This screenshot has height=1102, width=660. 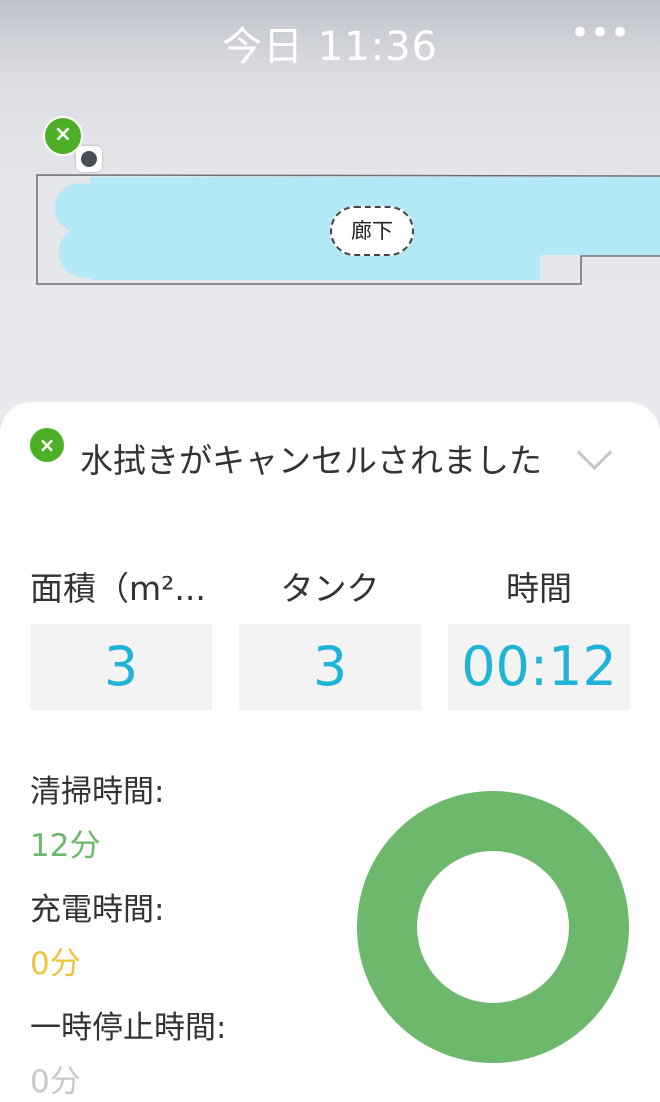 I want to click on status-text: 水拭きがキャンセルされました, so click(x=311, y=460).